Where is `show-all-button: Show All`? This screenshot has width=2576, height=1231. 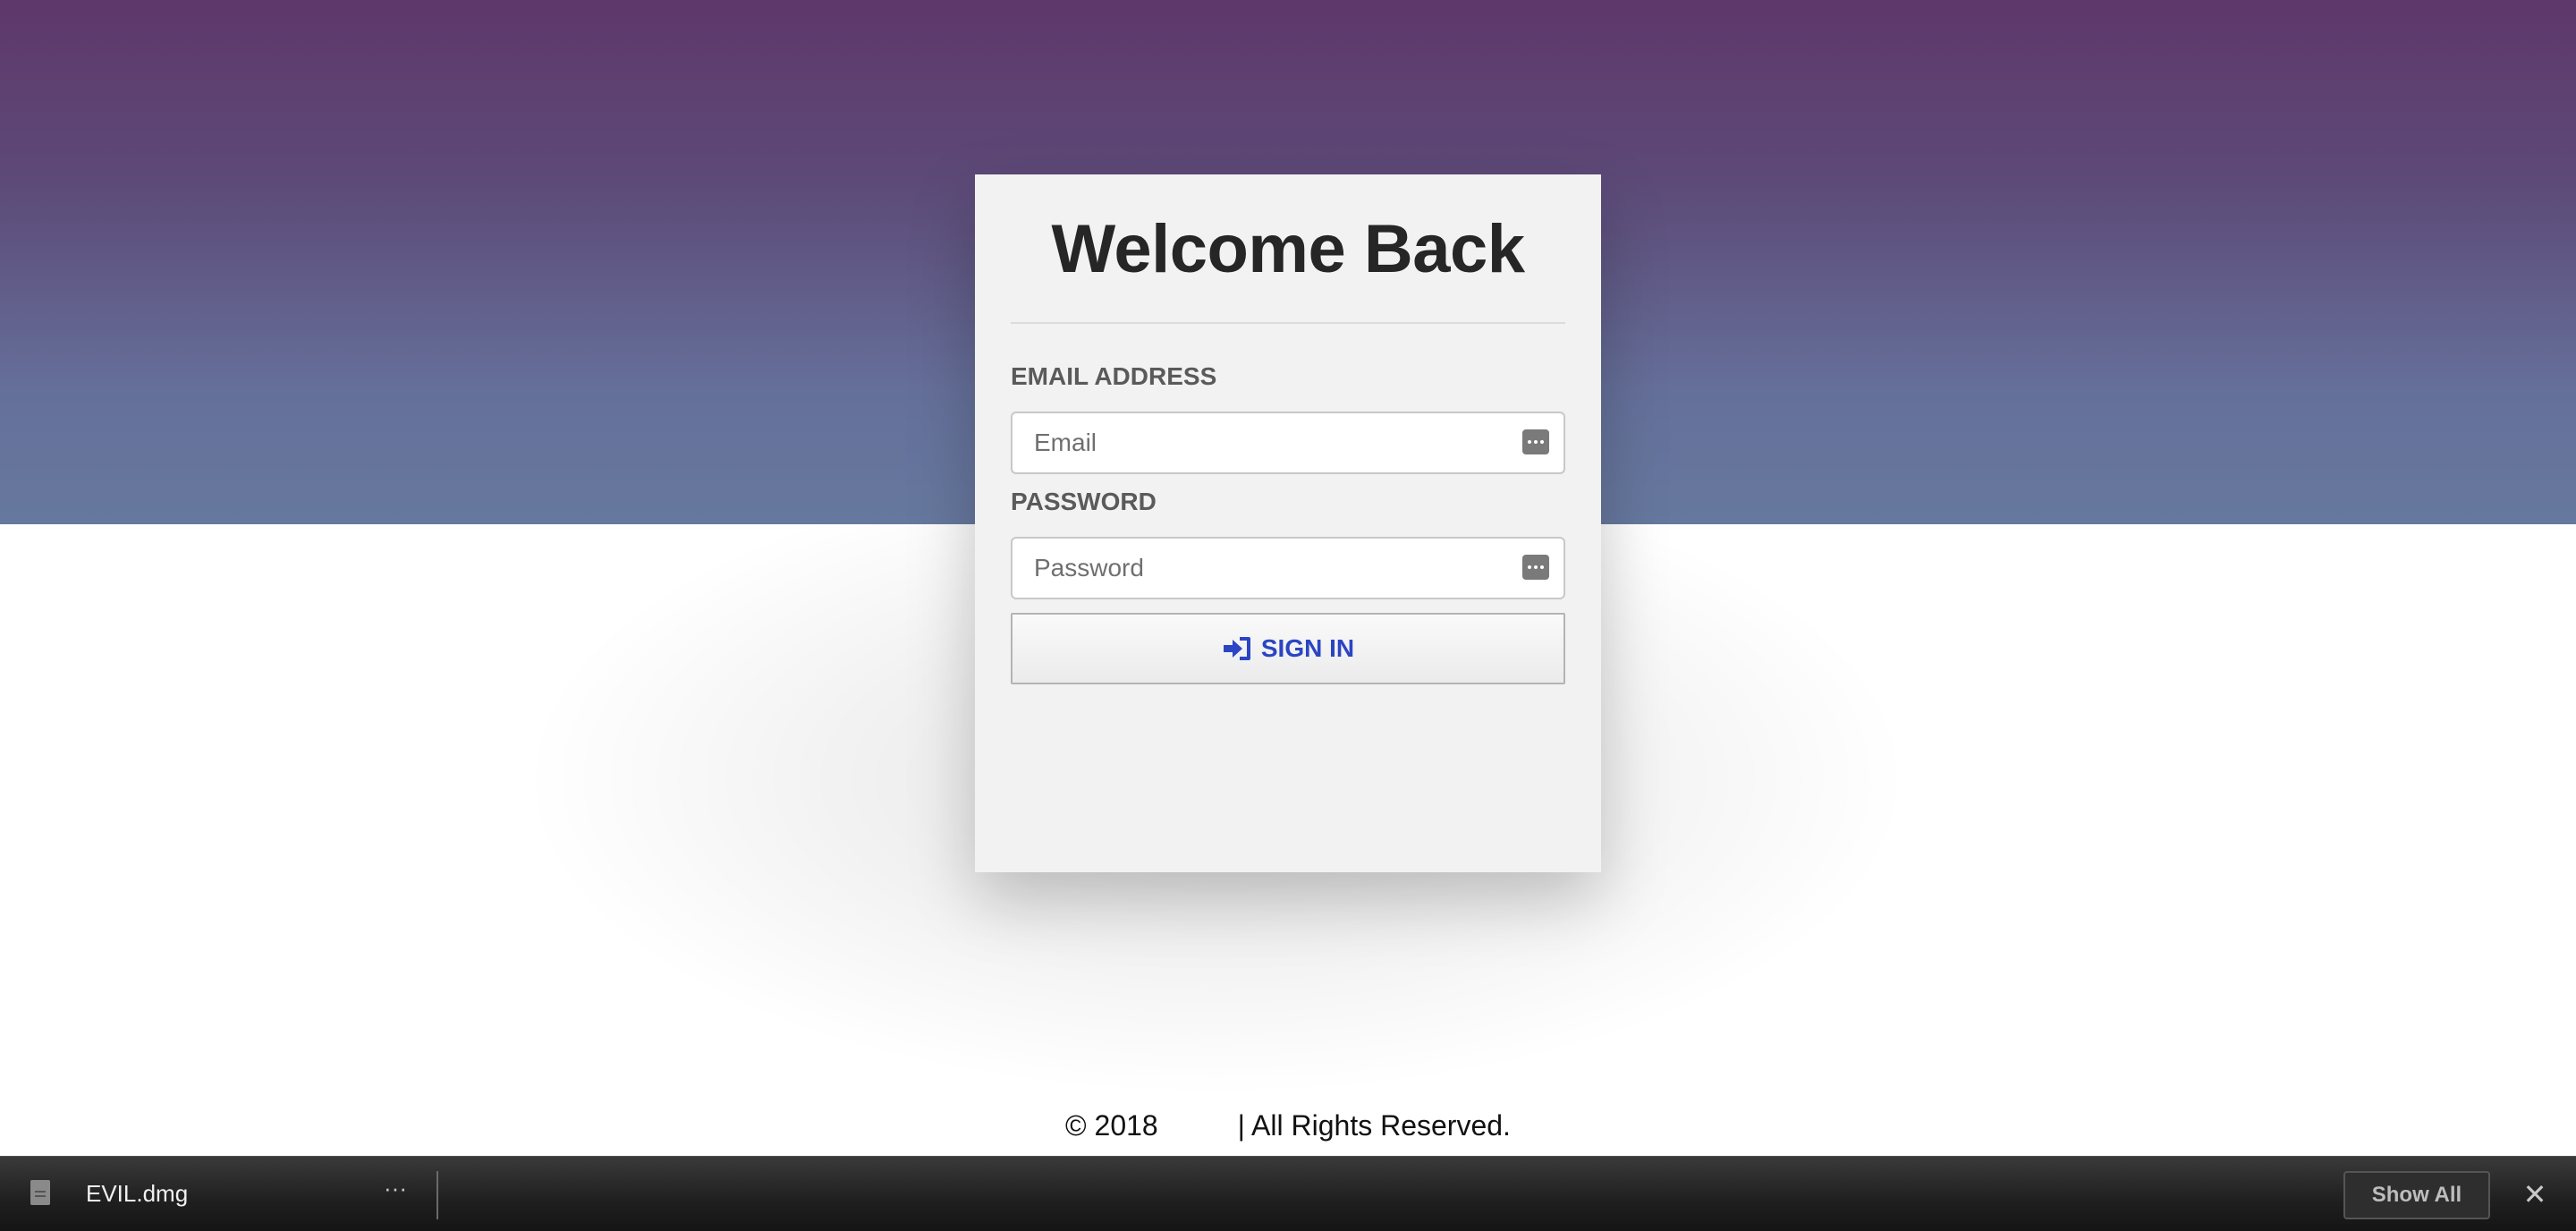 show-all-button: Show All is located at coordinates (2416, 1195).